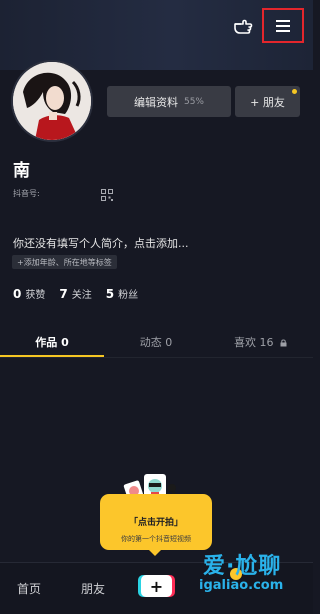 The width and height of the screenshot is (320, 614). I want to click on tab-activity: 动态 0, so click(156, 343).